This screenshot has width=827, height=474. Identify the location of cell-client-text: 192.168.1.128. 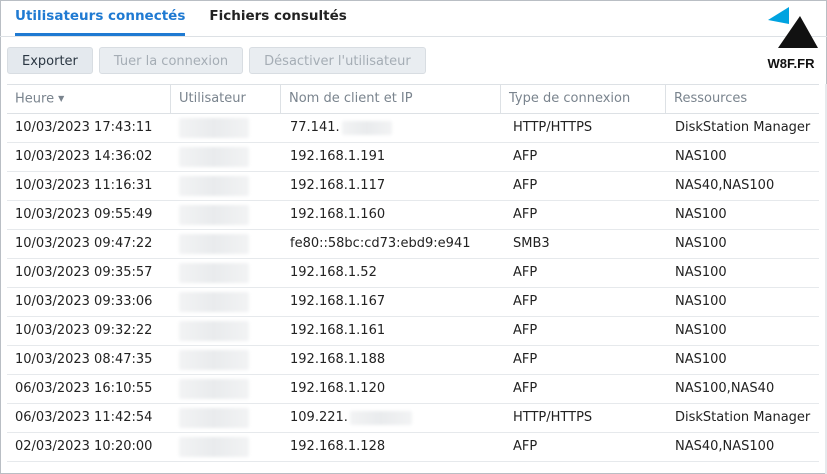
(338, 446).